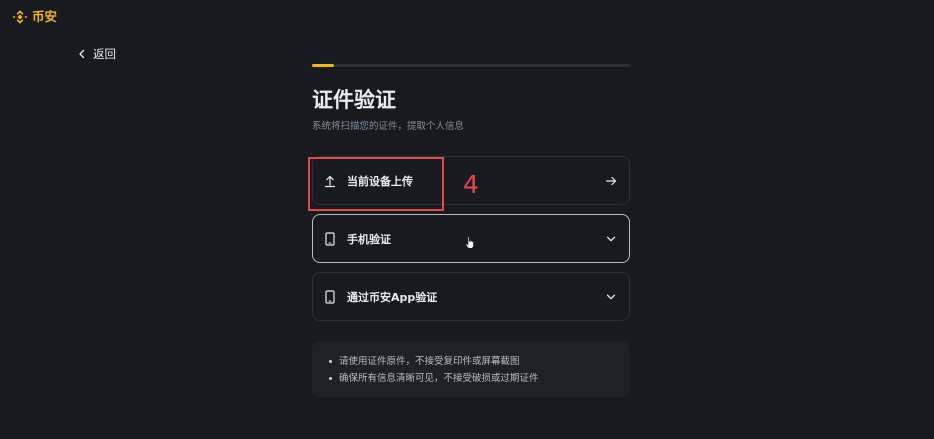  I want to click on arrow-right-icon, so click(611, 180).